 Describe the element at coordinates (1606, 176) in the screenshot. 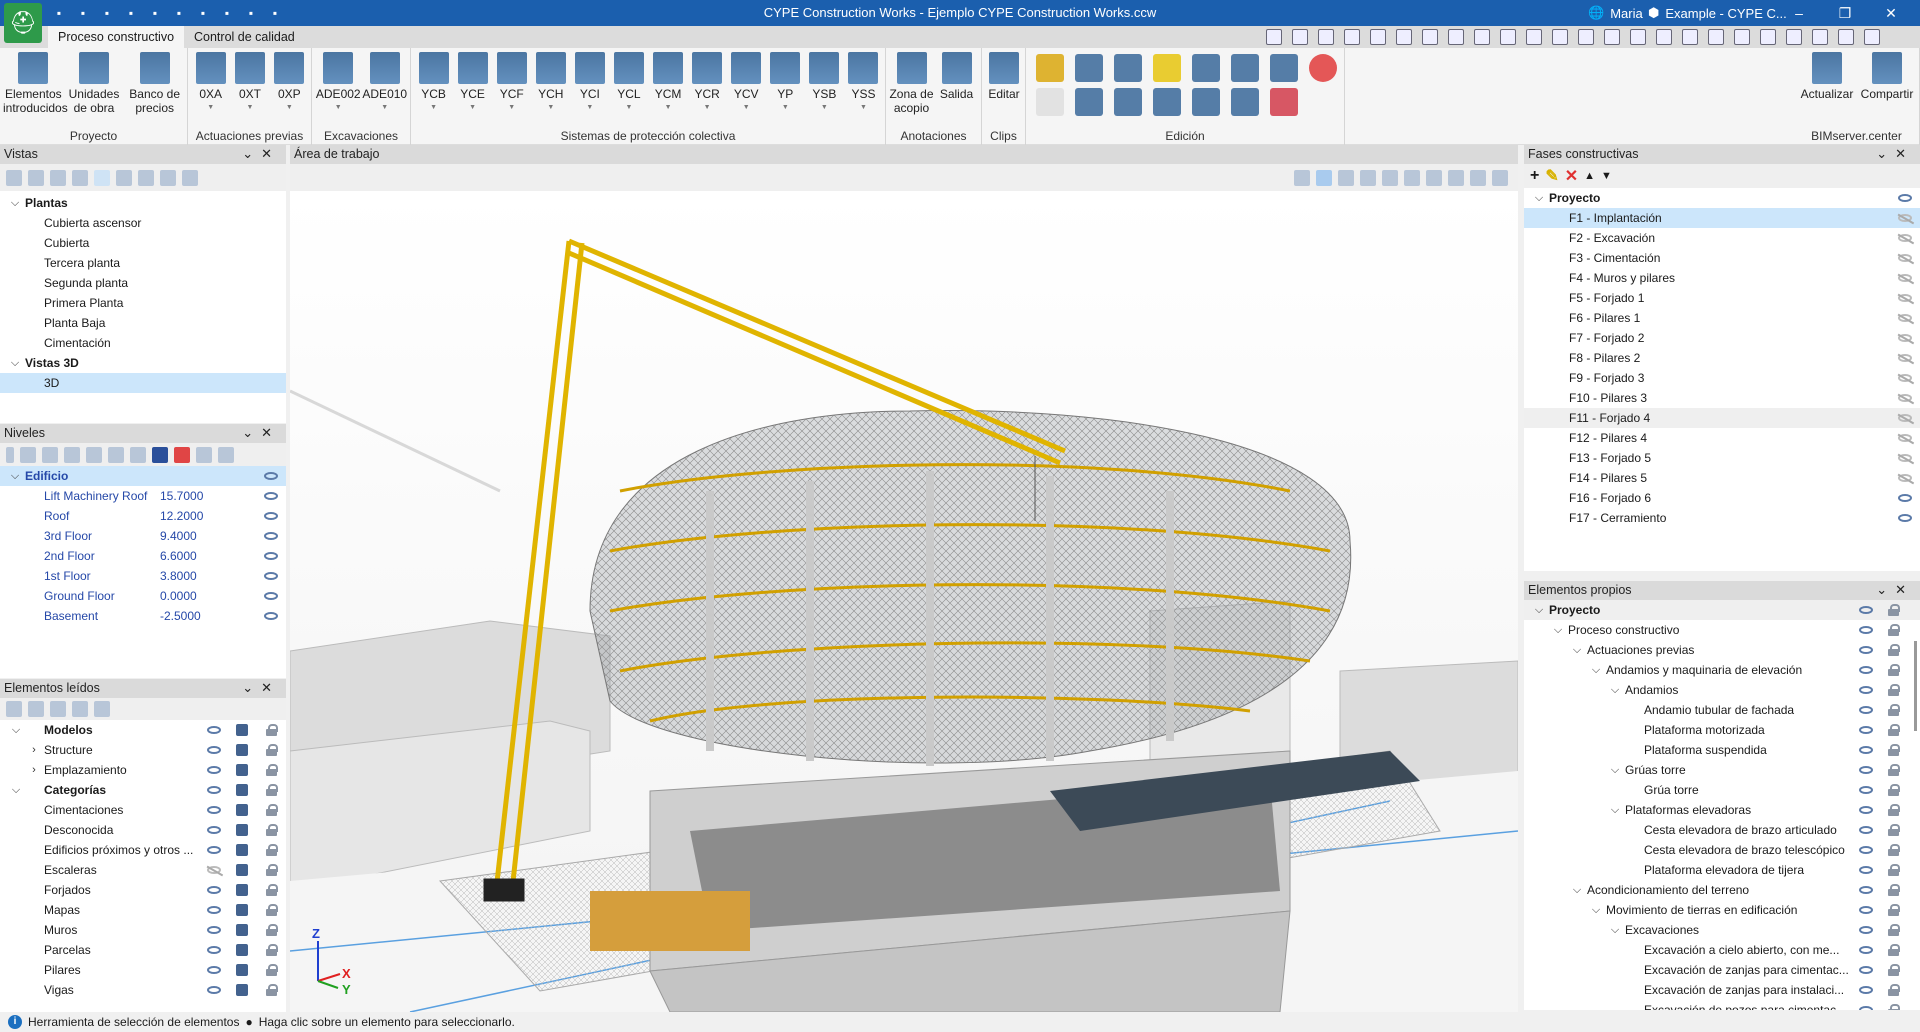

I see `move-down-icon: ▼` at that location.